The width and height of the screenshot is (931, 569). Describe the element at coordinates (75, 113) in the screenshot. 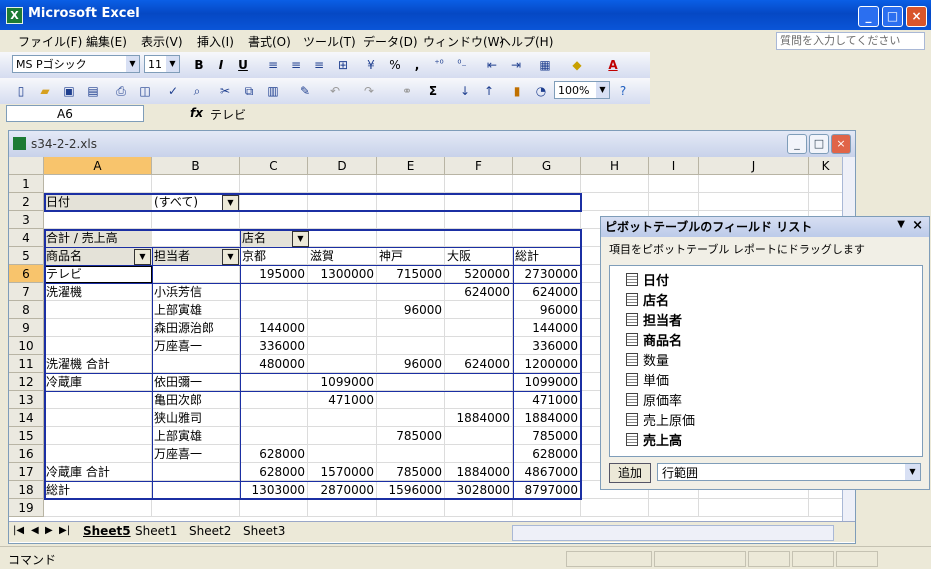

I see `name-box: A6` at that location.